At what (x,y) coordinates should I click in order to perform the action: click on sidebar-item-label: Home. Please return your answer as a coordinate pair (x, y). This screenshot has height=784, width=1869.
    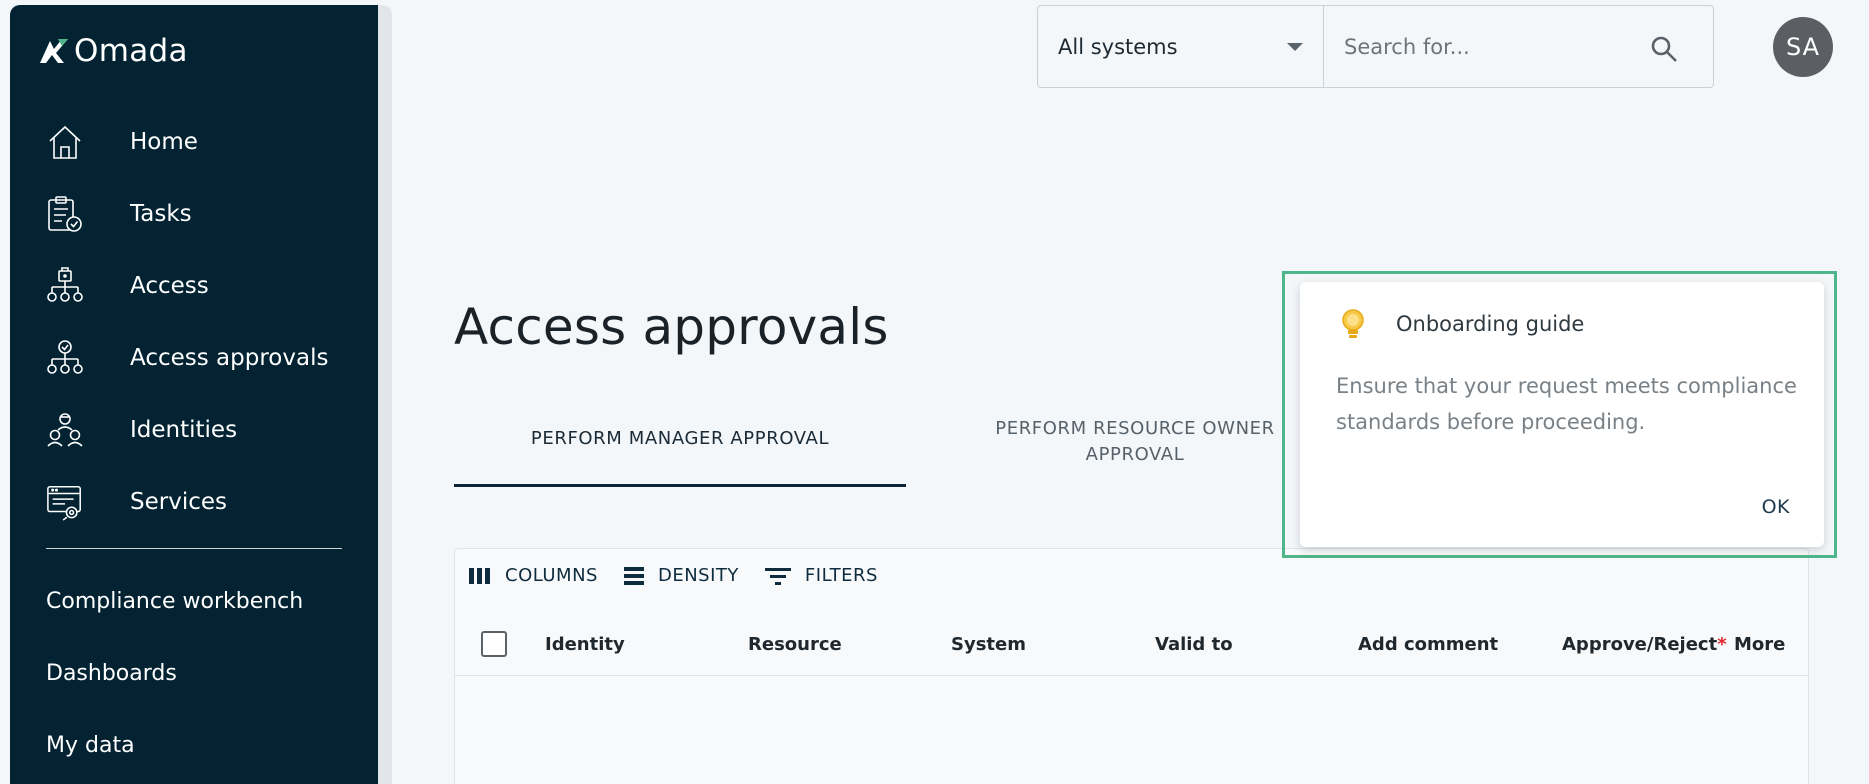
    Looking at the image, I should click on (164, 142).